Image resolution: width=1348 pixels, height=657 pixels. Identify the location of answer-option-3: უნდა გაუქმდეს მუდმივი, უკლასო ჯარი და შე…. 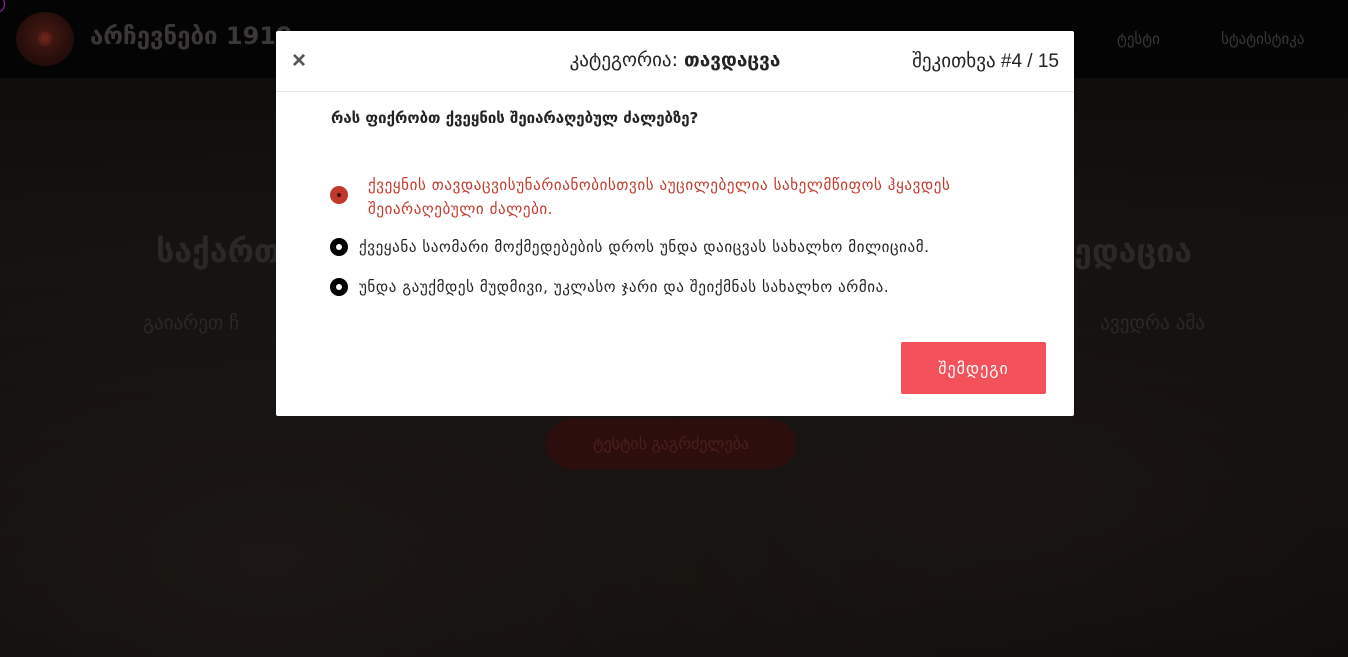
(609, 287).